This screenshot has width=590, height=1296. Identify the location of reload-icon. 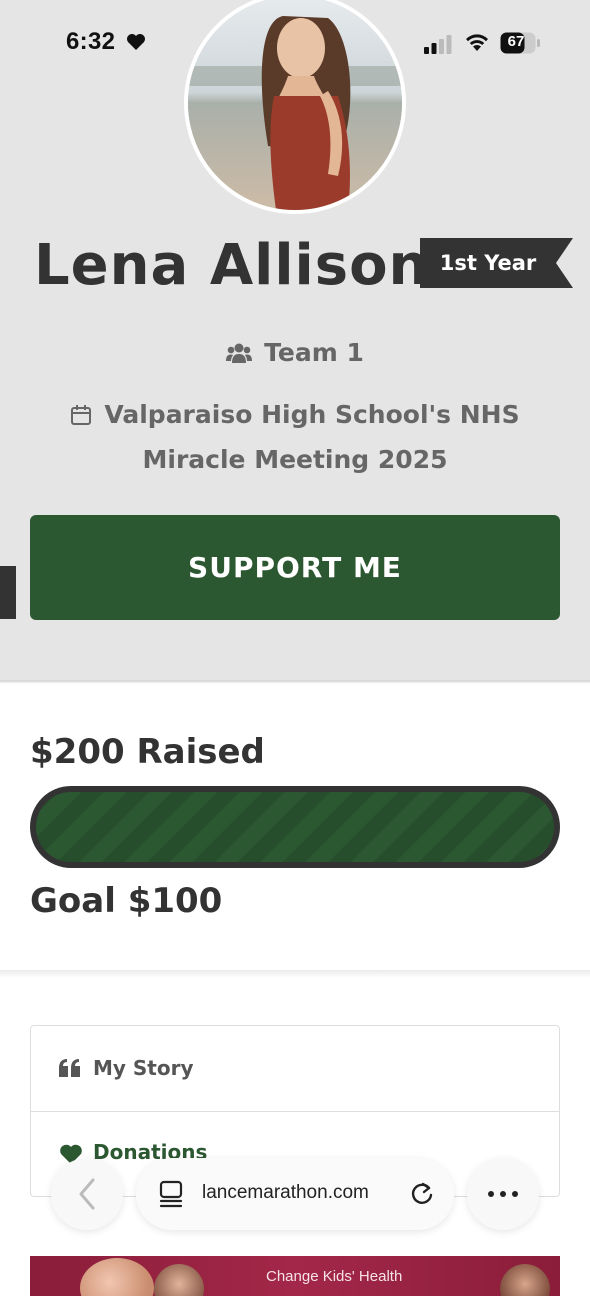
(422, 1194).